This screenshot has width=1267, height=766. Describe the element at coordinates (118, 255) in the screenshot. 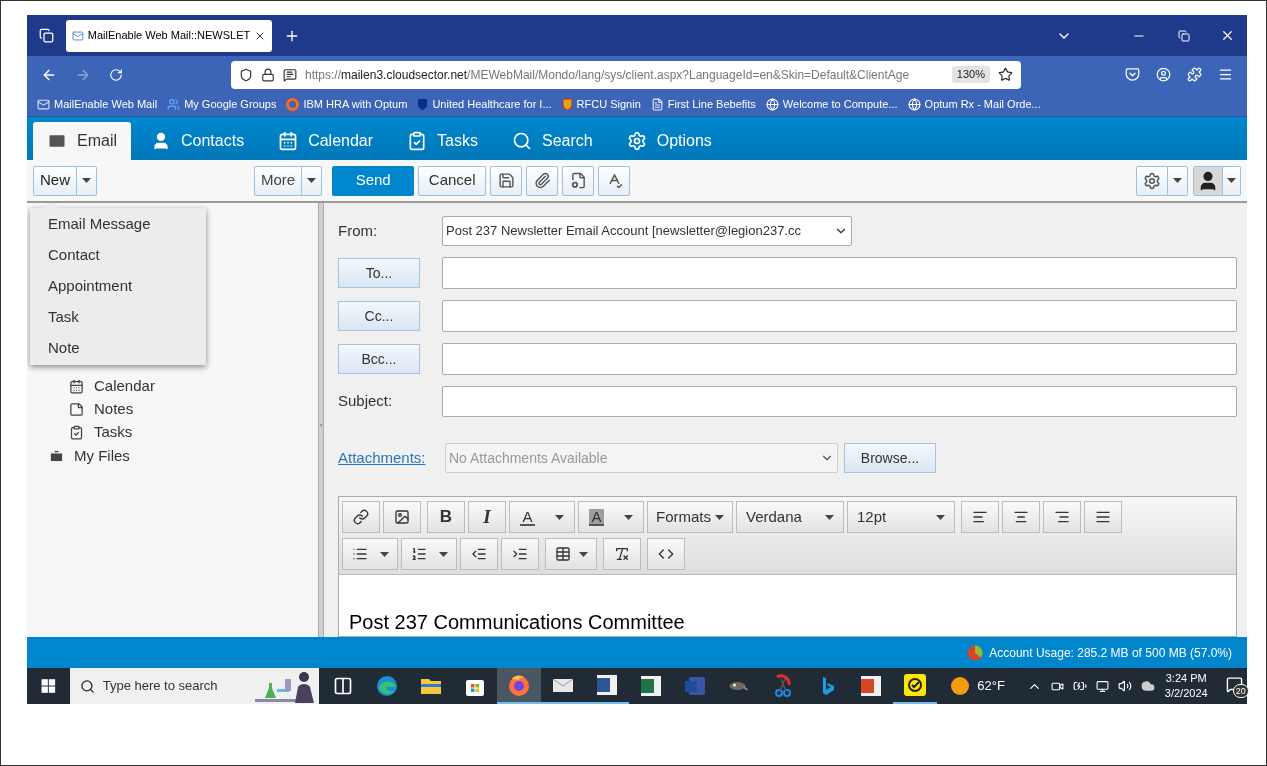

I see `menu-item: Contact` at that location.